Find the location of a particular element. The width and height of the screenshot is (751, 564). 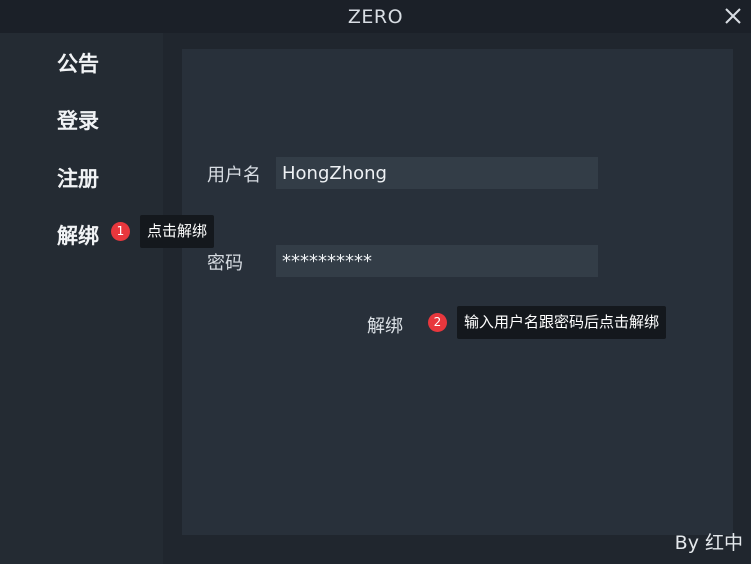

sidebar-item-register: 注册 is located at coordinates (78, 178).